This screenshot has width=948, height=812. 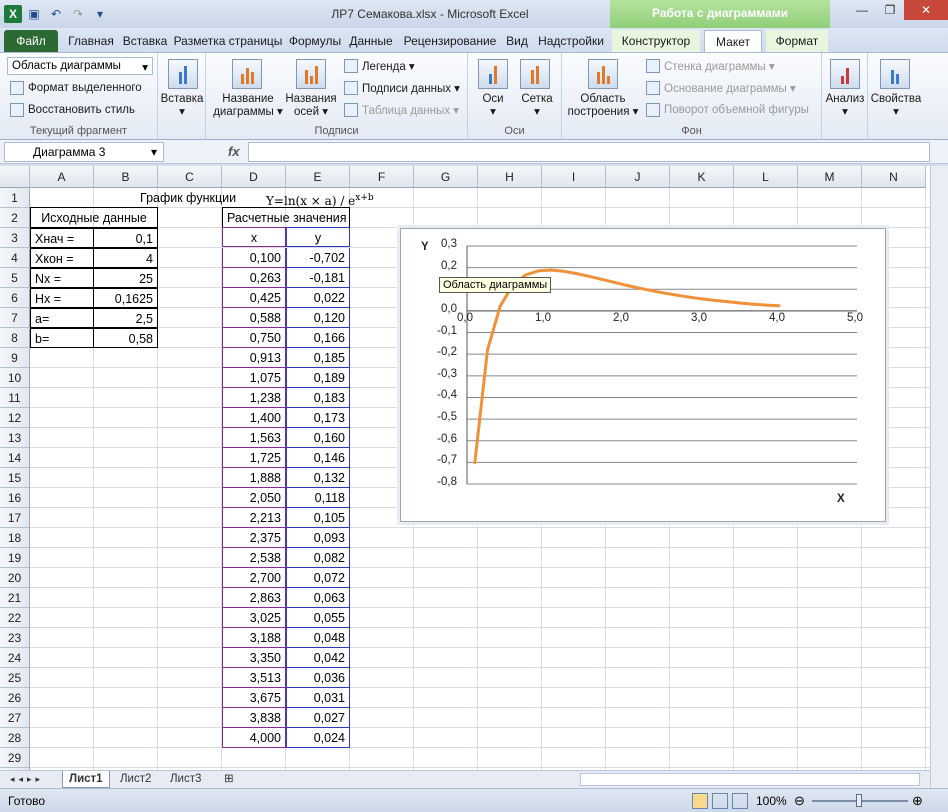 I want to click on row-header-19: 19, so click(x=15, y=558).